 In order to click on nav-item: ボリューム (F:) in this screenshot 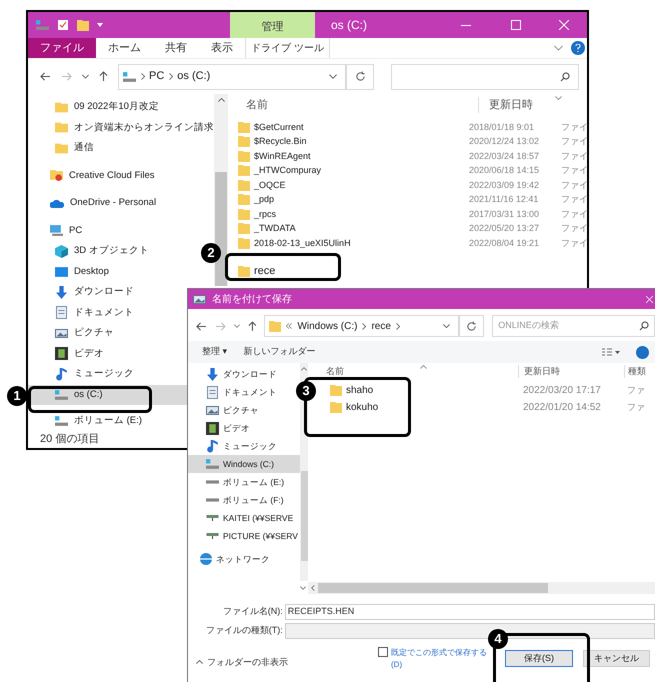, I will do `click(244, 500)`.